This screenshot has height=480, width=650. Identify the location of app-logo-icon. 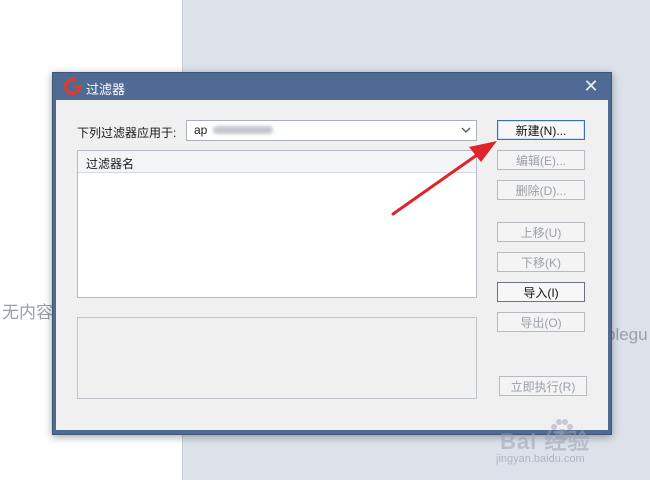
(72, 86).